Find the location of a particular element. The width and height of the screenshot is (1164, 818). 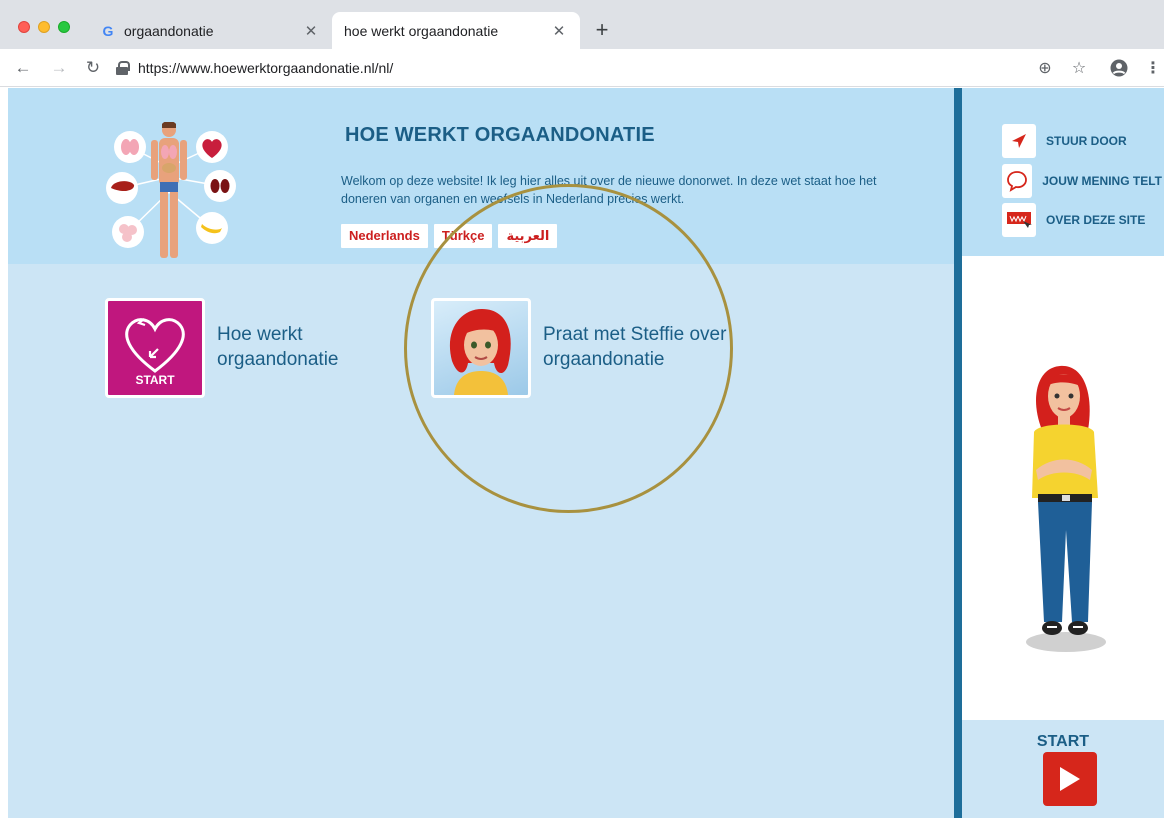

new-tab-button: + is located at coordinates (602, 29).